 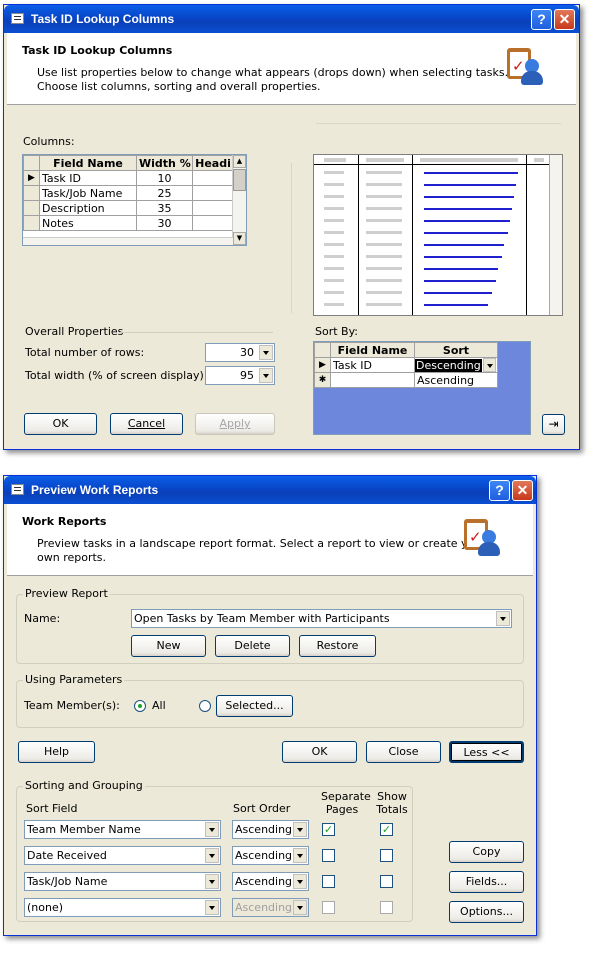 What do you see at coordinates (239, 200) in the screenshot?
I see `vertical-scrollbar: ▲ ▼` at bounding box center [239, 200].